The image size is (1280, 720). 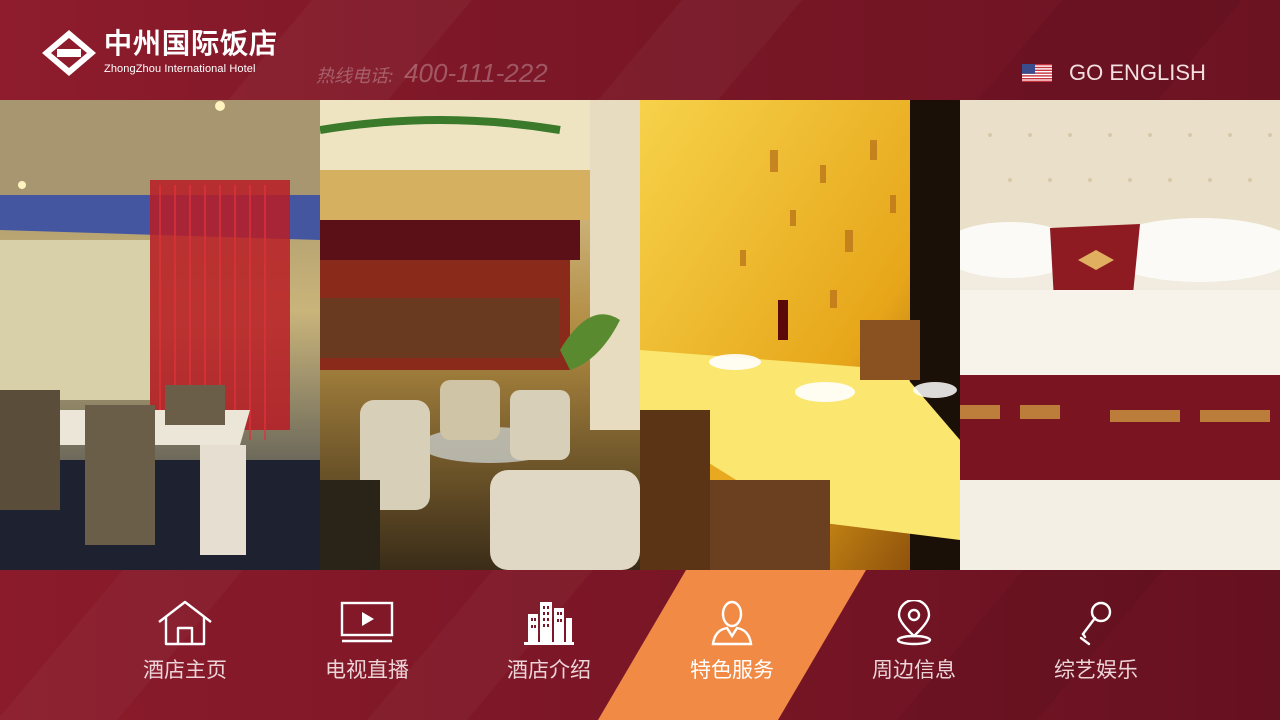 I want to click on nav-label-entertainment: 综艺娱乐, so click(x=1096, y=670).